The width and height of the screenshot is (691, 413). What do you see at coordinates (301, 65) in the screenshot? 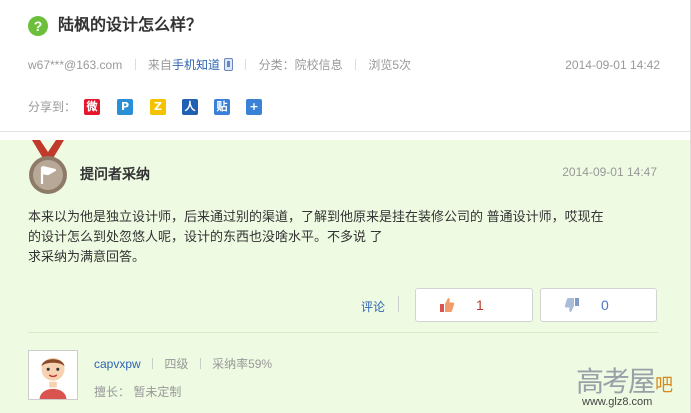
I see `category-label: 分类：院校信息` at bounding box center [301, 65].